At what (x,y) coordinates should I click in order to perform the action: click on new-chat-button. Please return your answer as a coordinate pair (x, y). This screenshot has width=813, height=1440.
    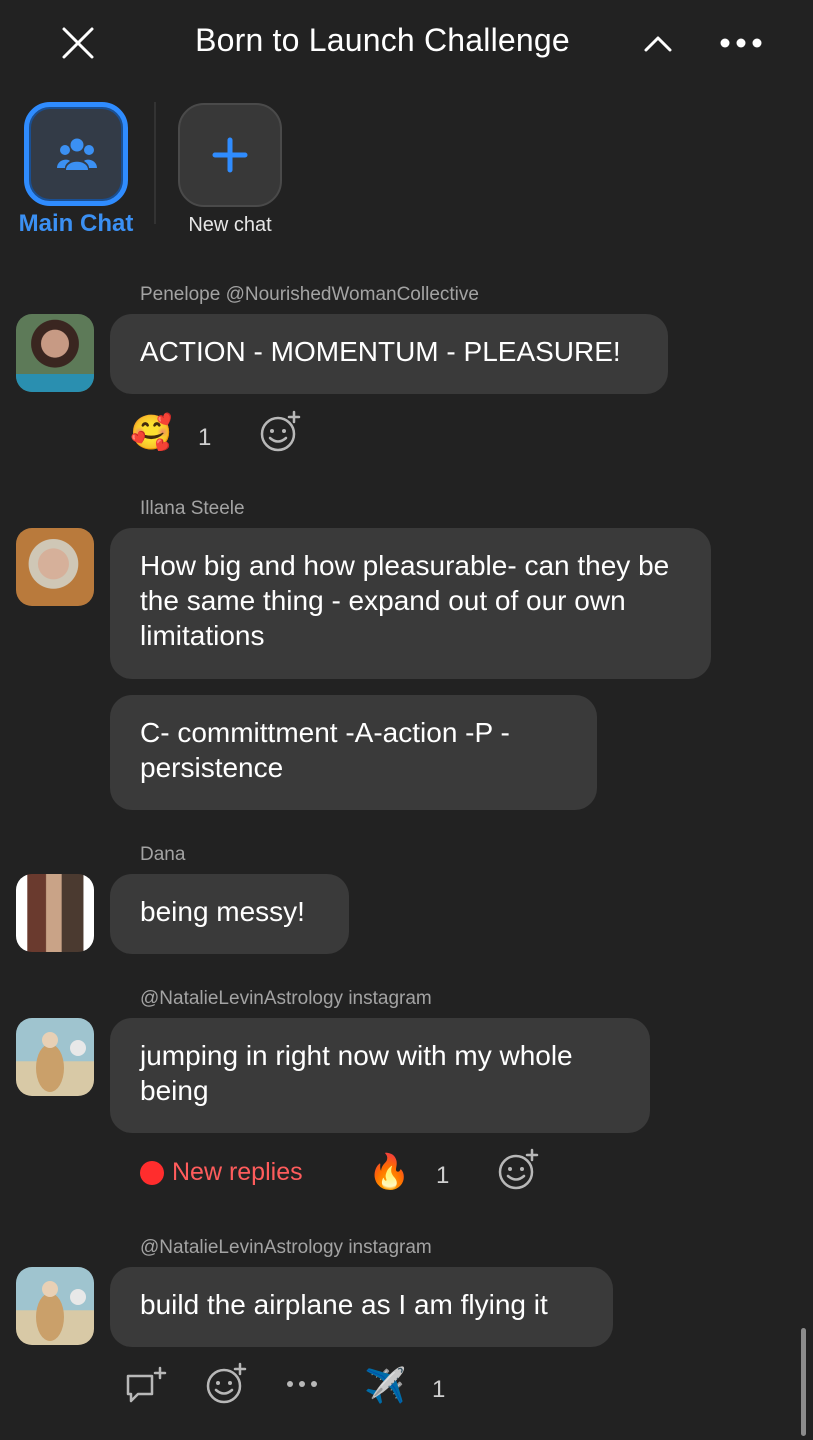
    Looking at the image, I should click on (230, 155).